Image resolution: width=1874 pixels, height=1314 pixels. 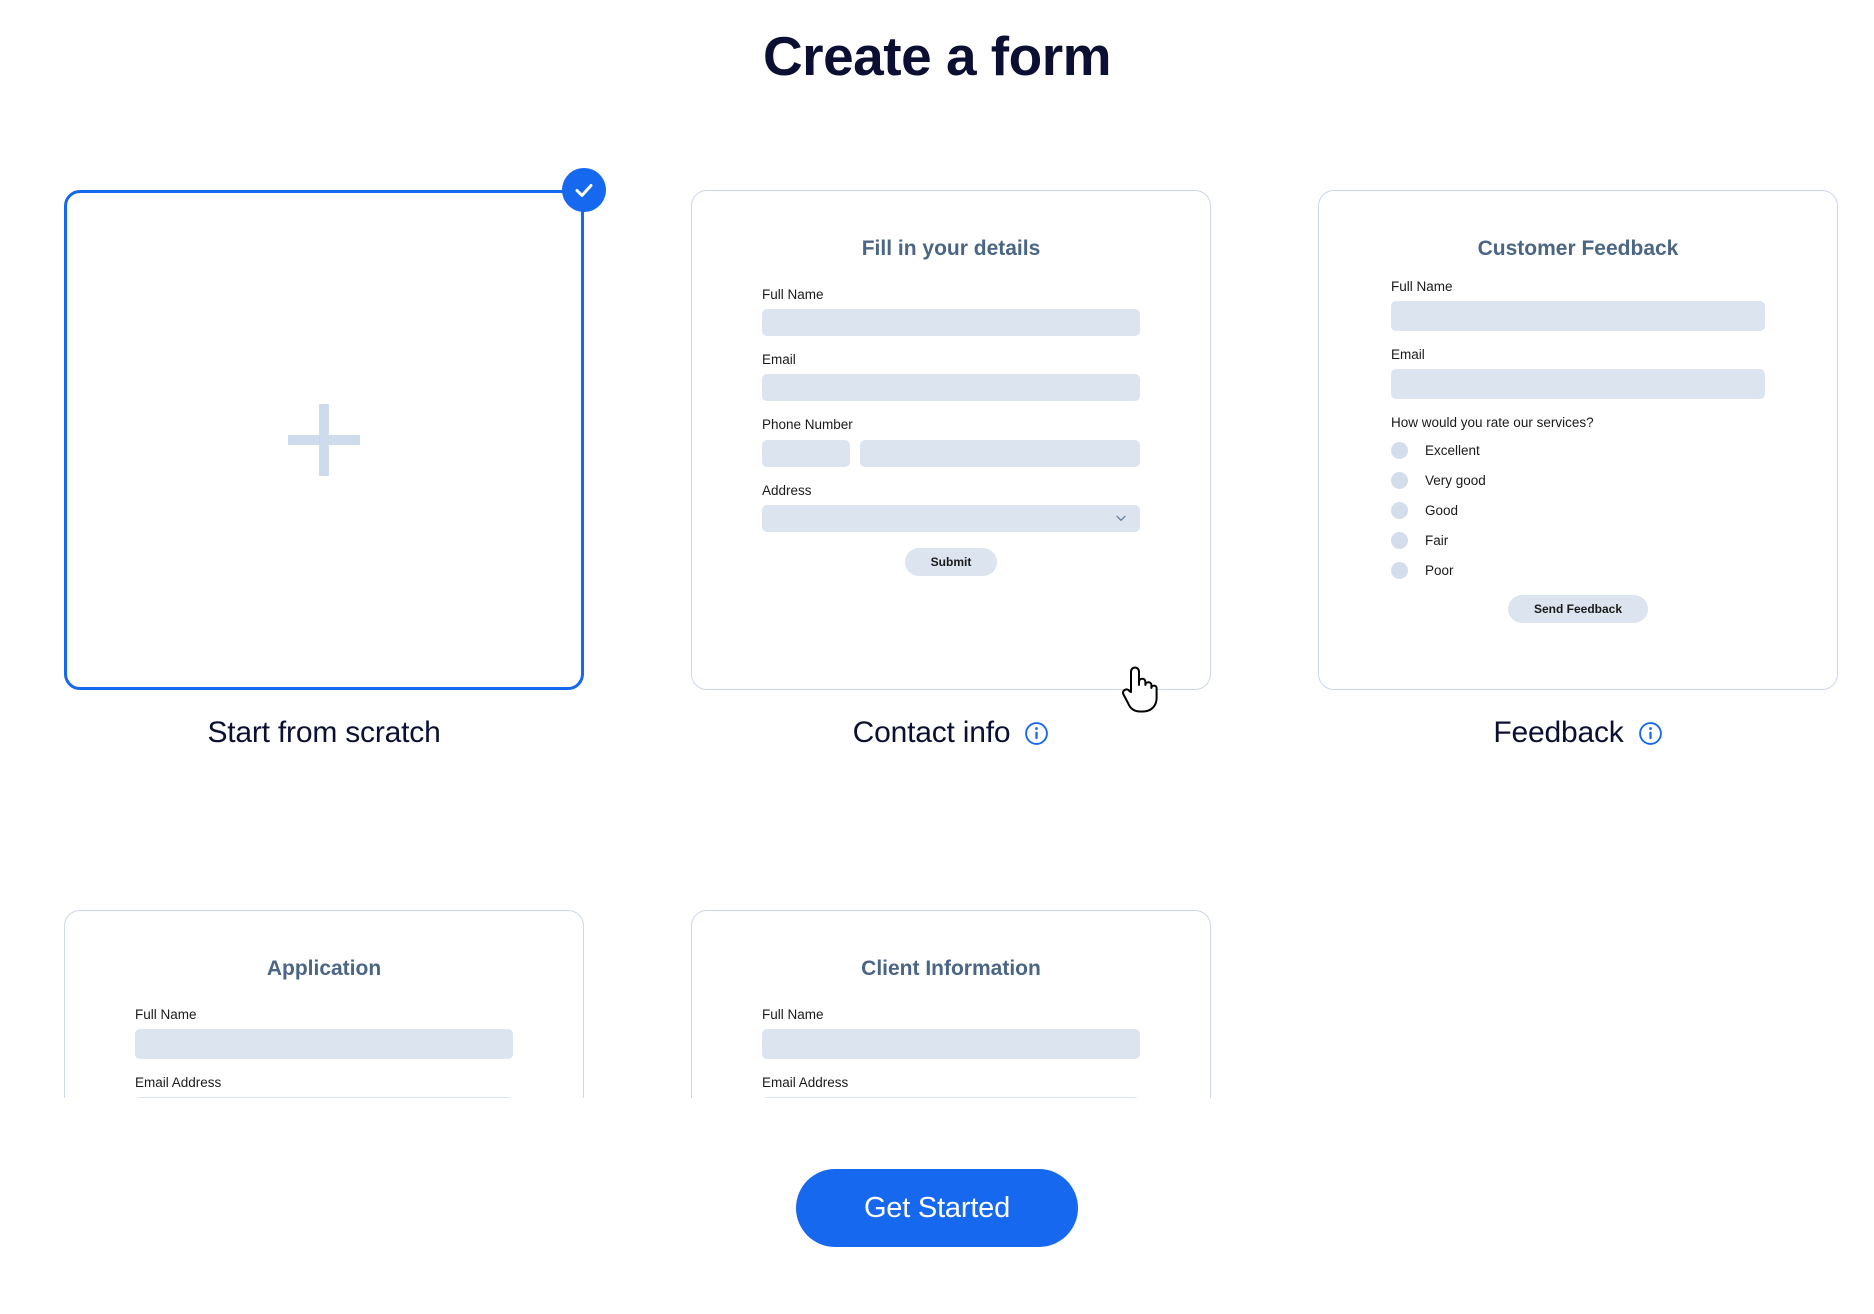 What do you see at coordinates (1439, 571) in the screenshot?
I see `radio-option-label: Poor` at bounding box center [1439, 571].